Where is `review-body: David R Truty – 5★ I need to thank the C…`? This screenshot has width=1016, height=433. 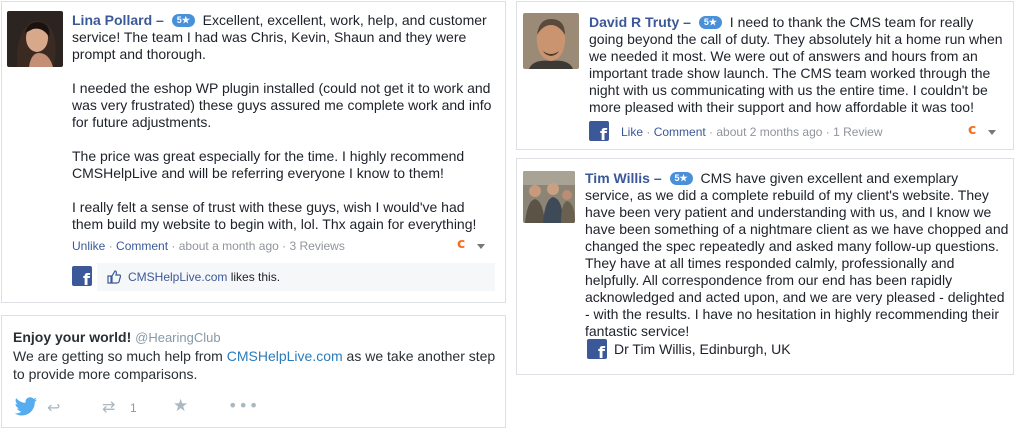 review-body: David R Truty – 5★ I need to thank the C… is located at coordinates (798, 65).